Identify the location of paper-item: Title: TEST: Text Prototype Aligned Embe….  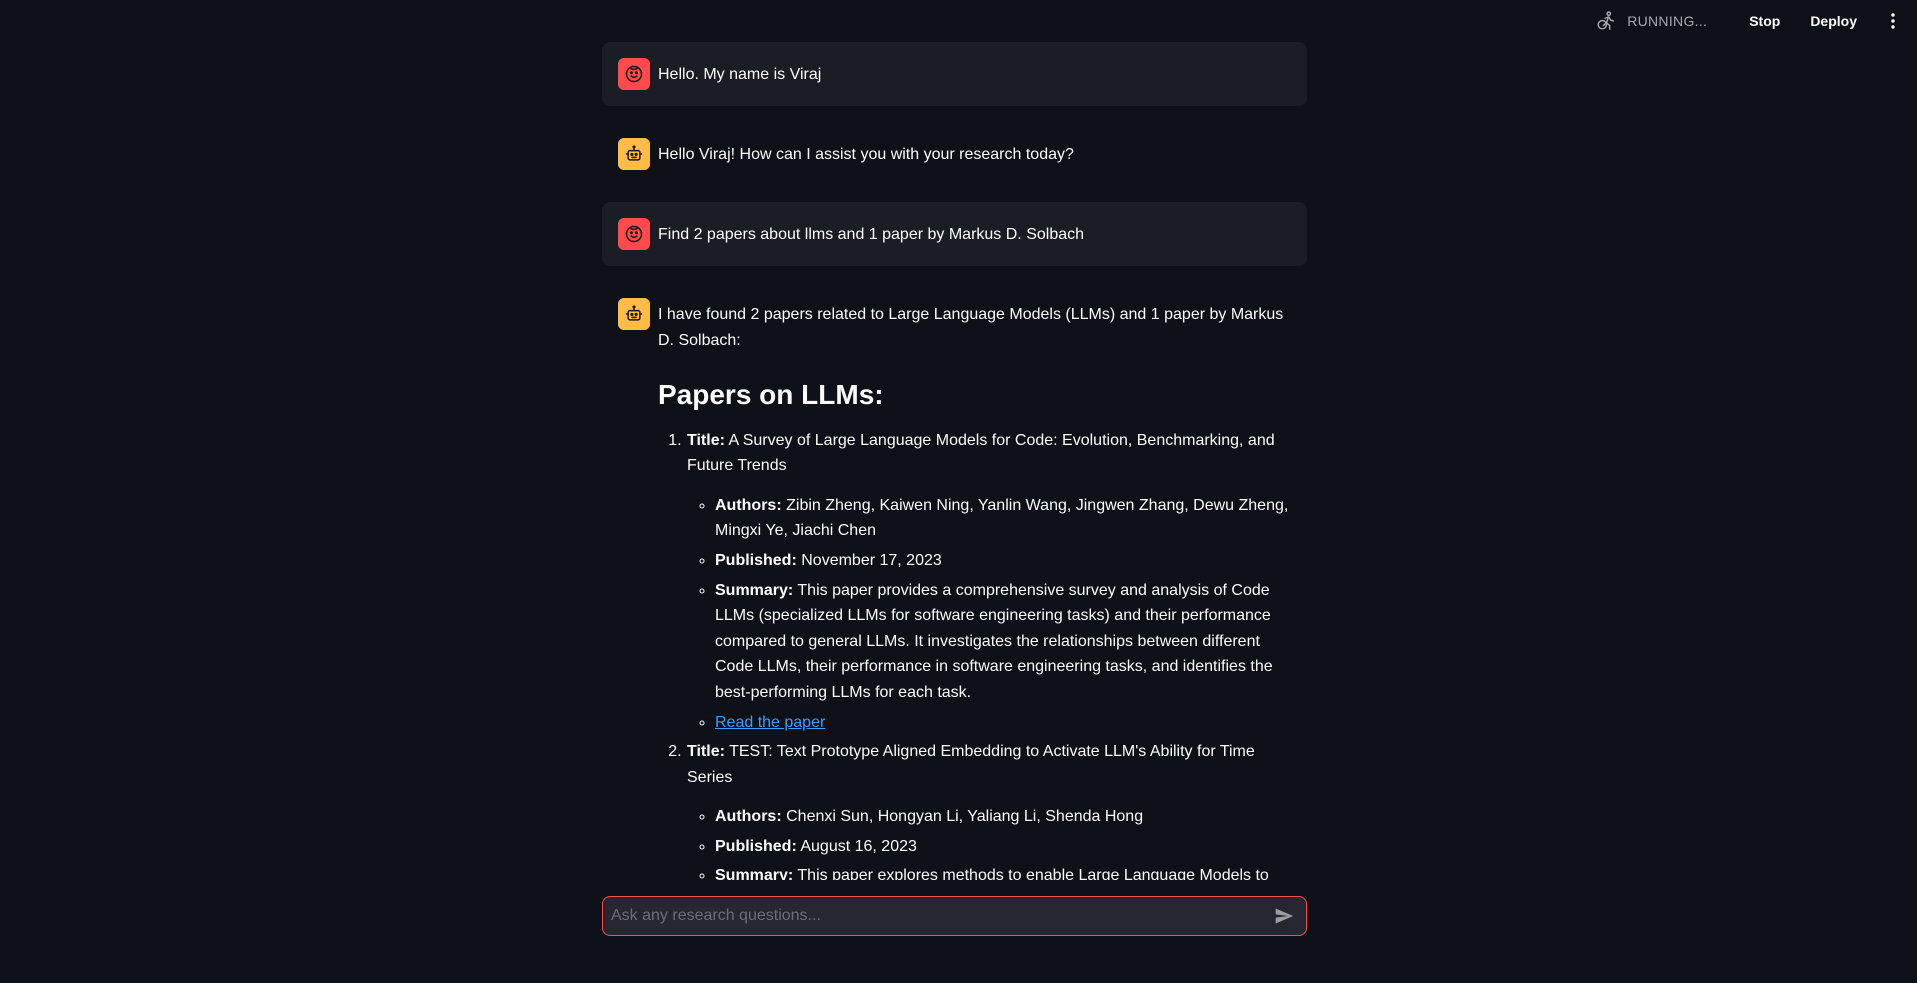
(988, 809).